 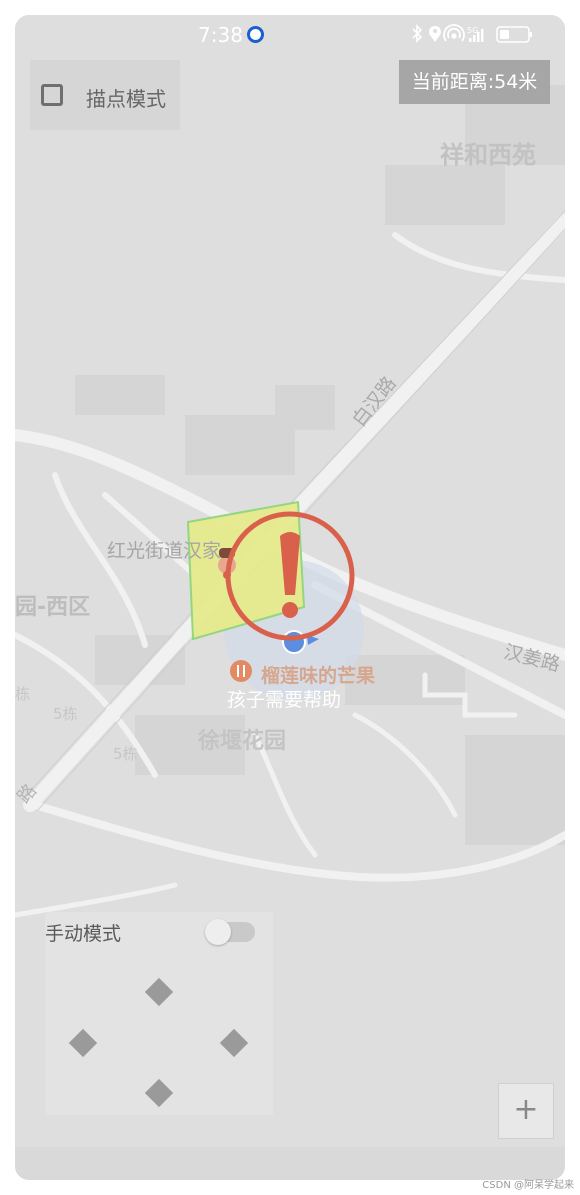 What do you see at coordinates (83, 934) in the screenshot?
I see `manual-mode-label: 手动模式` at bounding box center [83, 934].